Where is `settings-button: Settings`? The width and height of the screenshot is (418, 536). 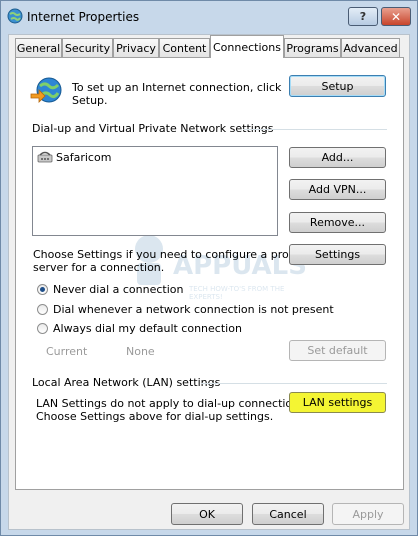 settings-button: Settings is located at coordinates (337, 254).